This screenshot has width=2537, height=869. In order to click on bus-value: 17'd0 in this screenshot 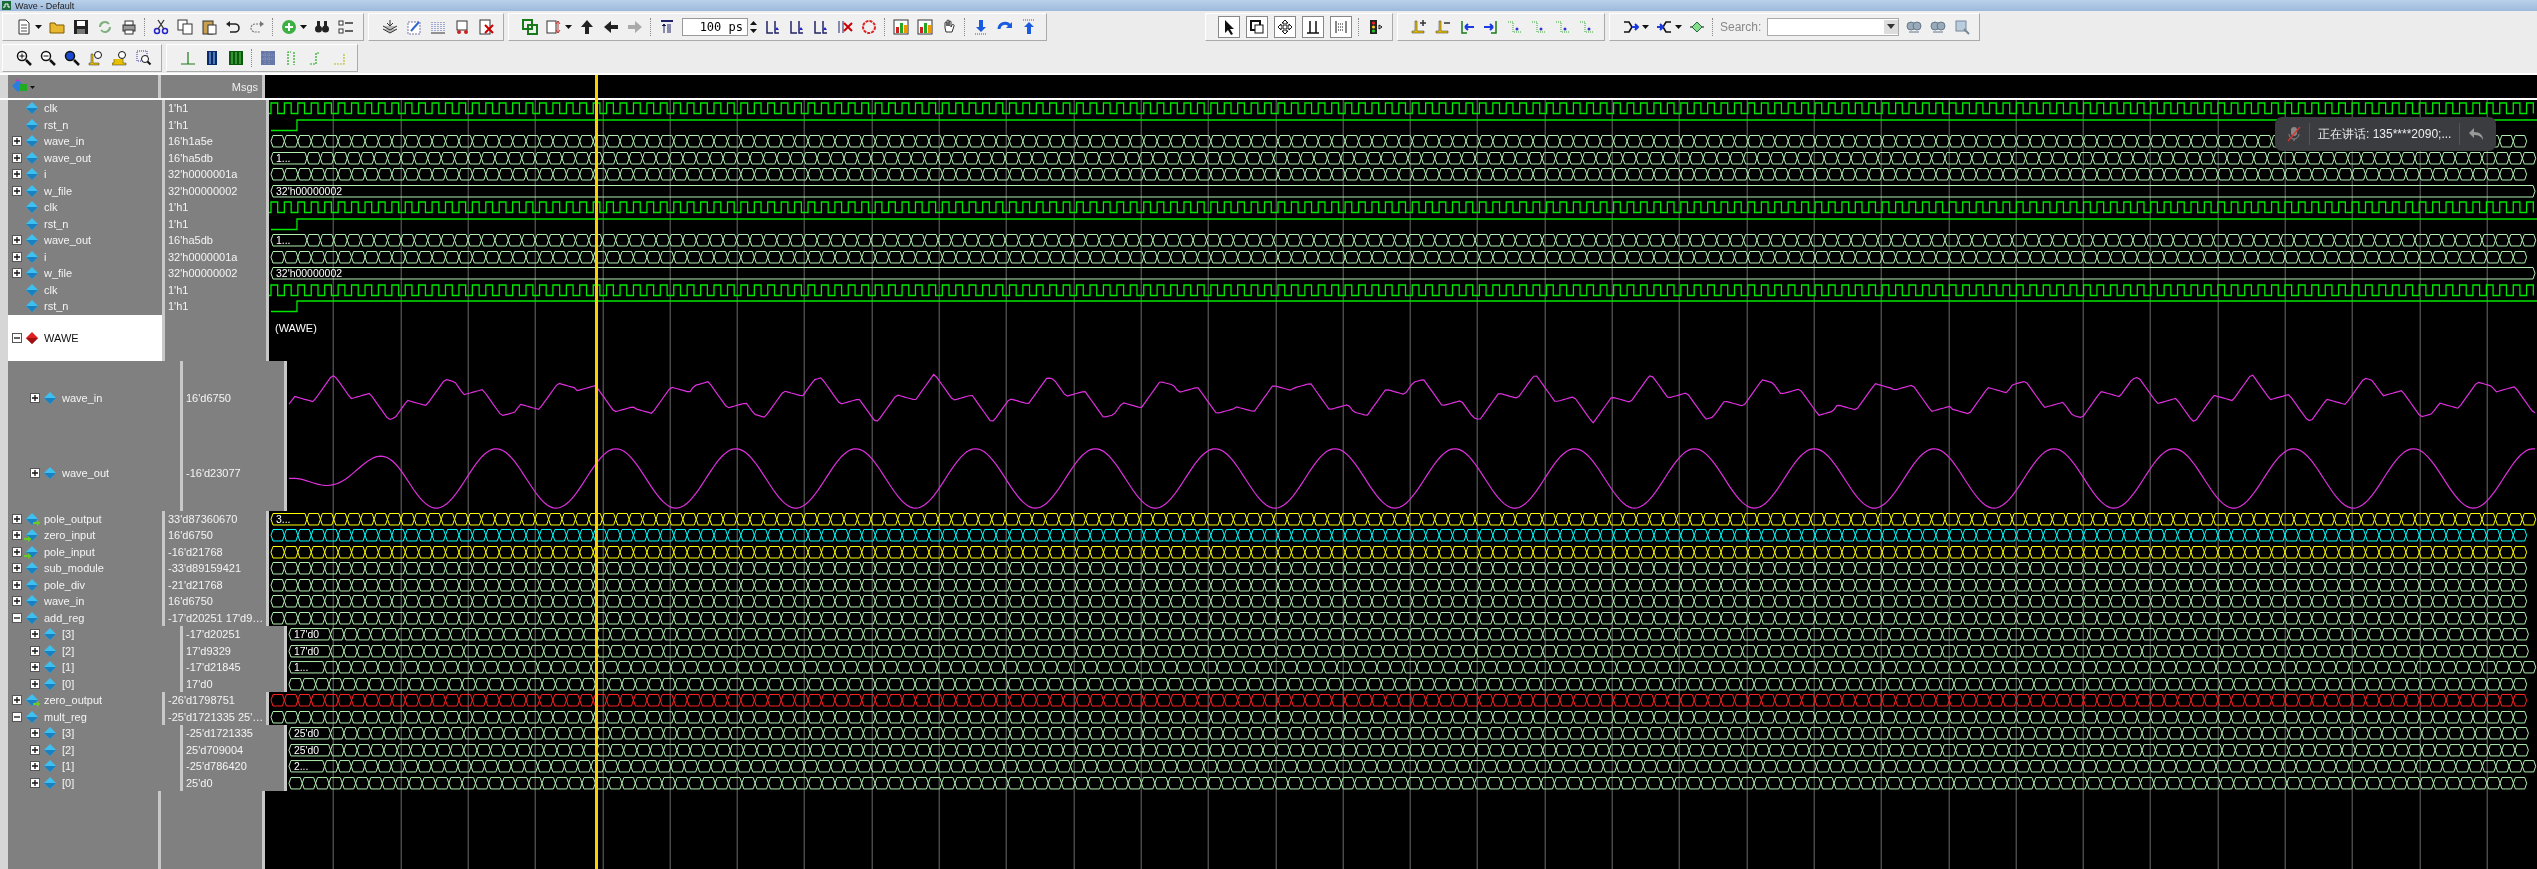, I will do `click(306, 634)`.